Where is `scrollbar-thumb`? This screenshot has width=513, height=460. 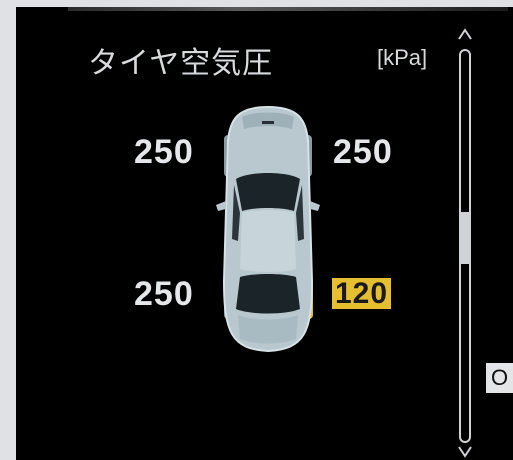
scrollbar-thumb is located at coordinates (465, 238).